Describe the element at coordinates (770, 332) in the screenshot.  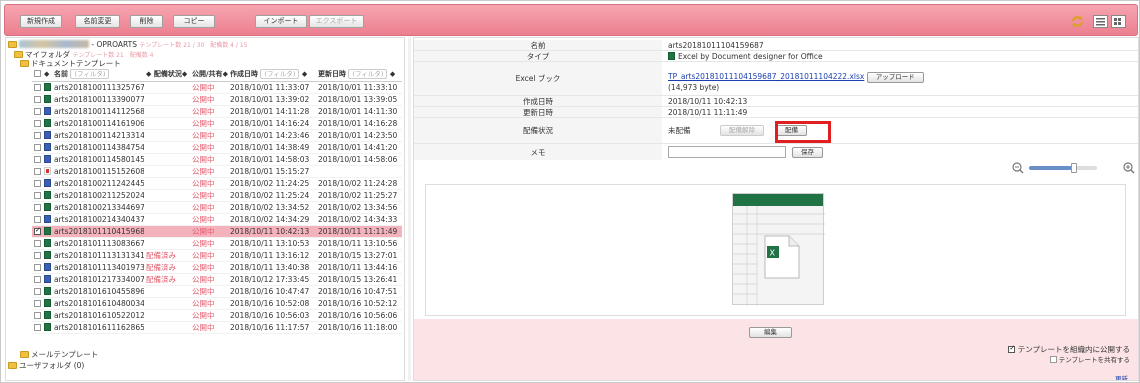
I see `edit-button: 編集` at that location.